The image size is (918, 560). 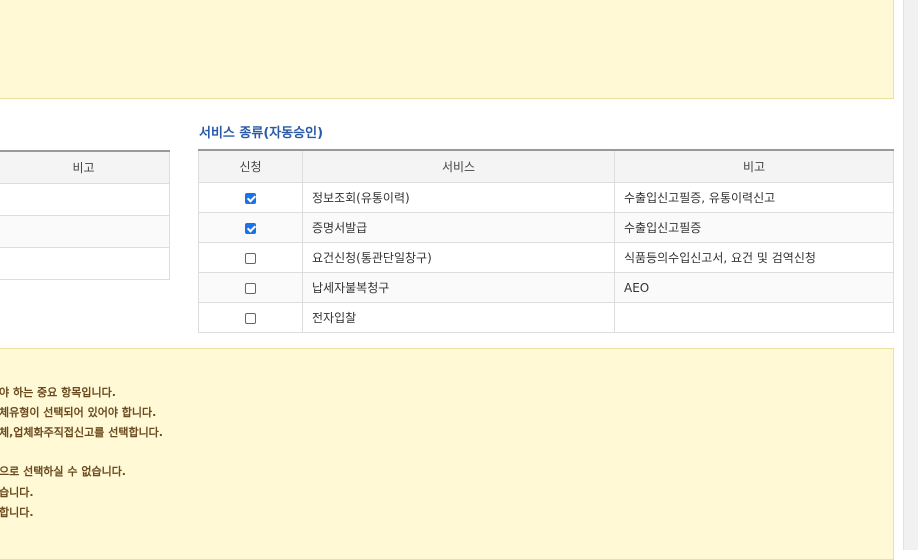 What do you see at coordinates (754, 257) in the screenshot?
I see `service-note: 식품등의수입신고서, 요건 및 검역신청` at bounding box center [754, 257].